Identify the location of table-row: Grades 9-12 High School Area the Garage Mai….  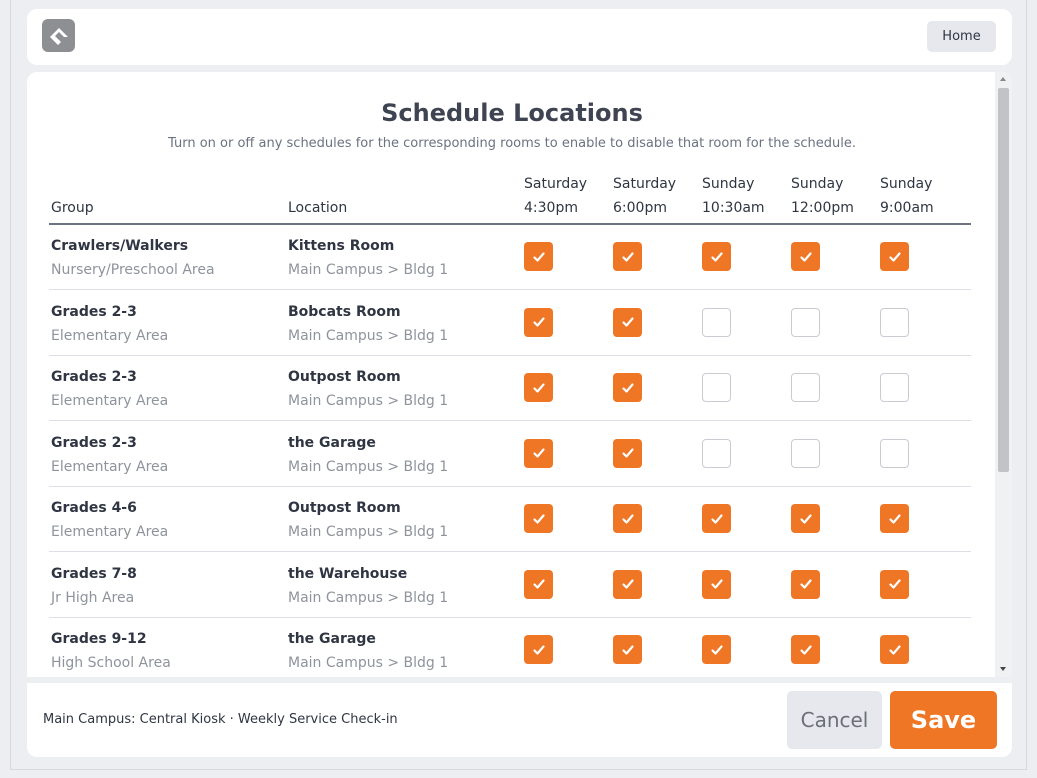
(510, 647).